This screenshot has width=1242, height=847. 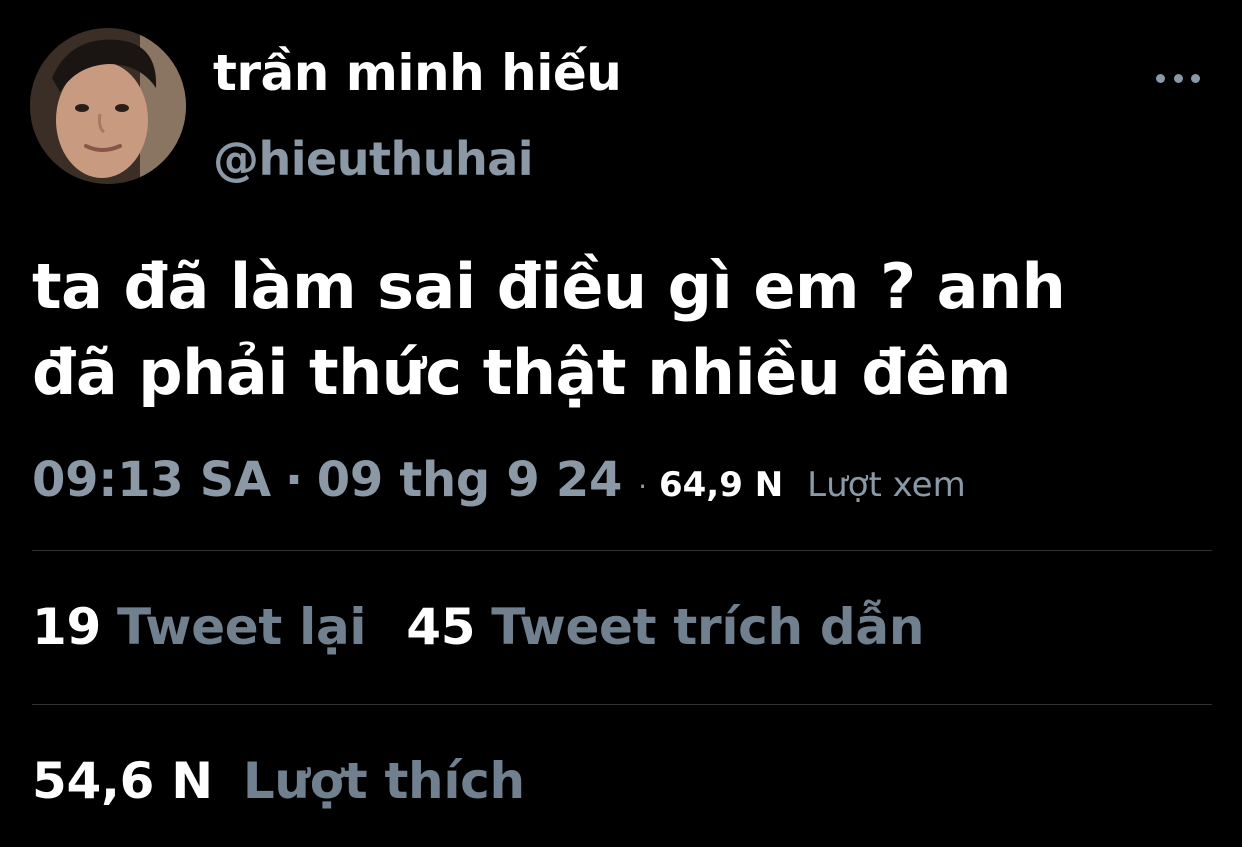 I want to click on likes-label: Lượt thích, so click(x=383, y=781).